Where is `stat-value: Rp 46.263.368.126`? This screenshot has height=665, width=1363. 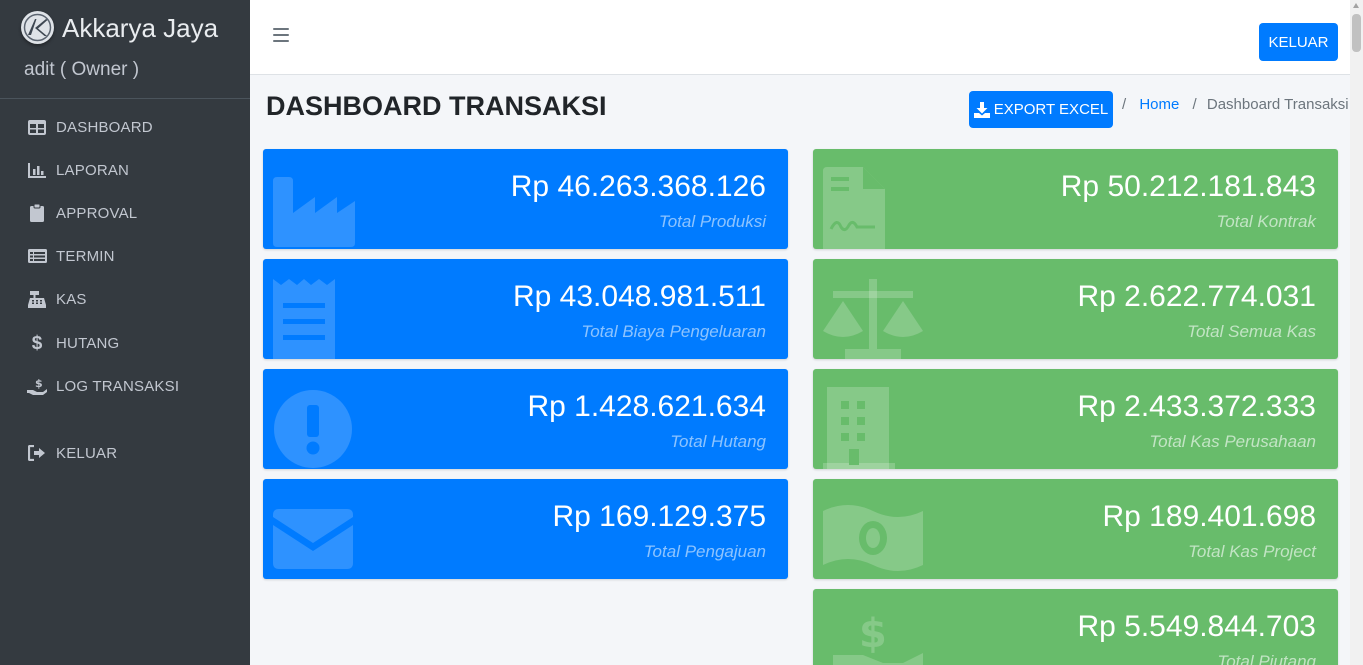
stat-value: Rp 46.263.368.126 is located at coordinates (638, 186).